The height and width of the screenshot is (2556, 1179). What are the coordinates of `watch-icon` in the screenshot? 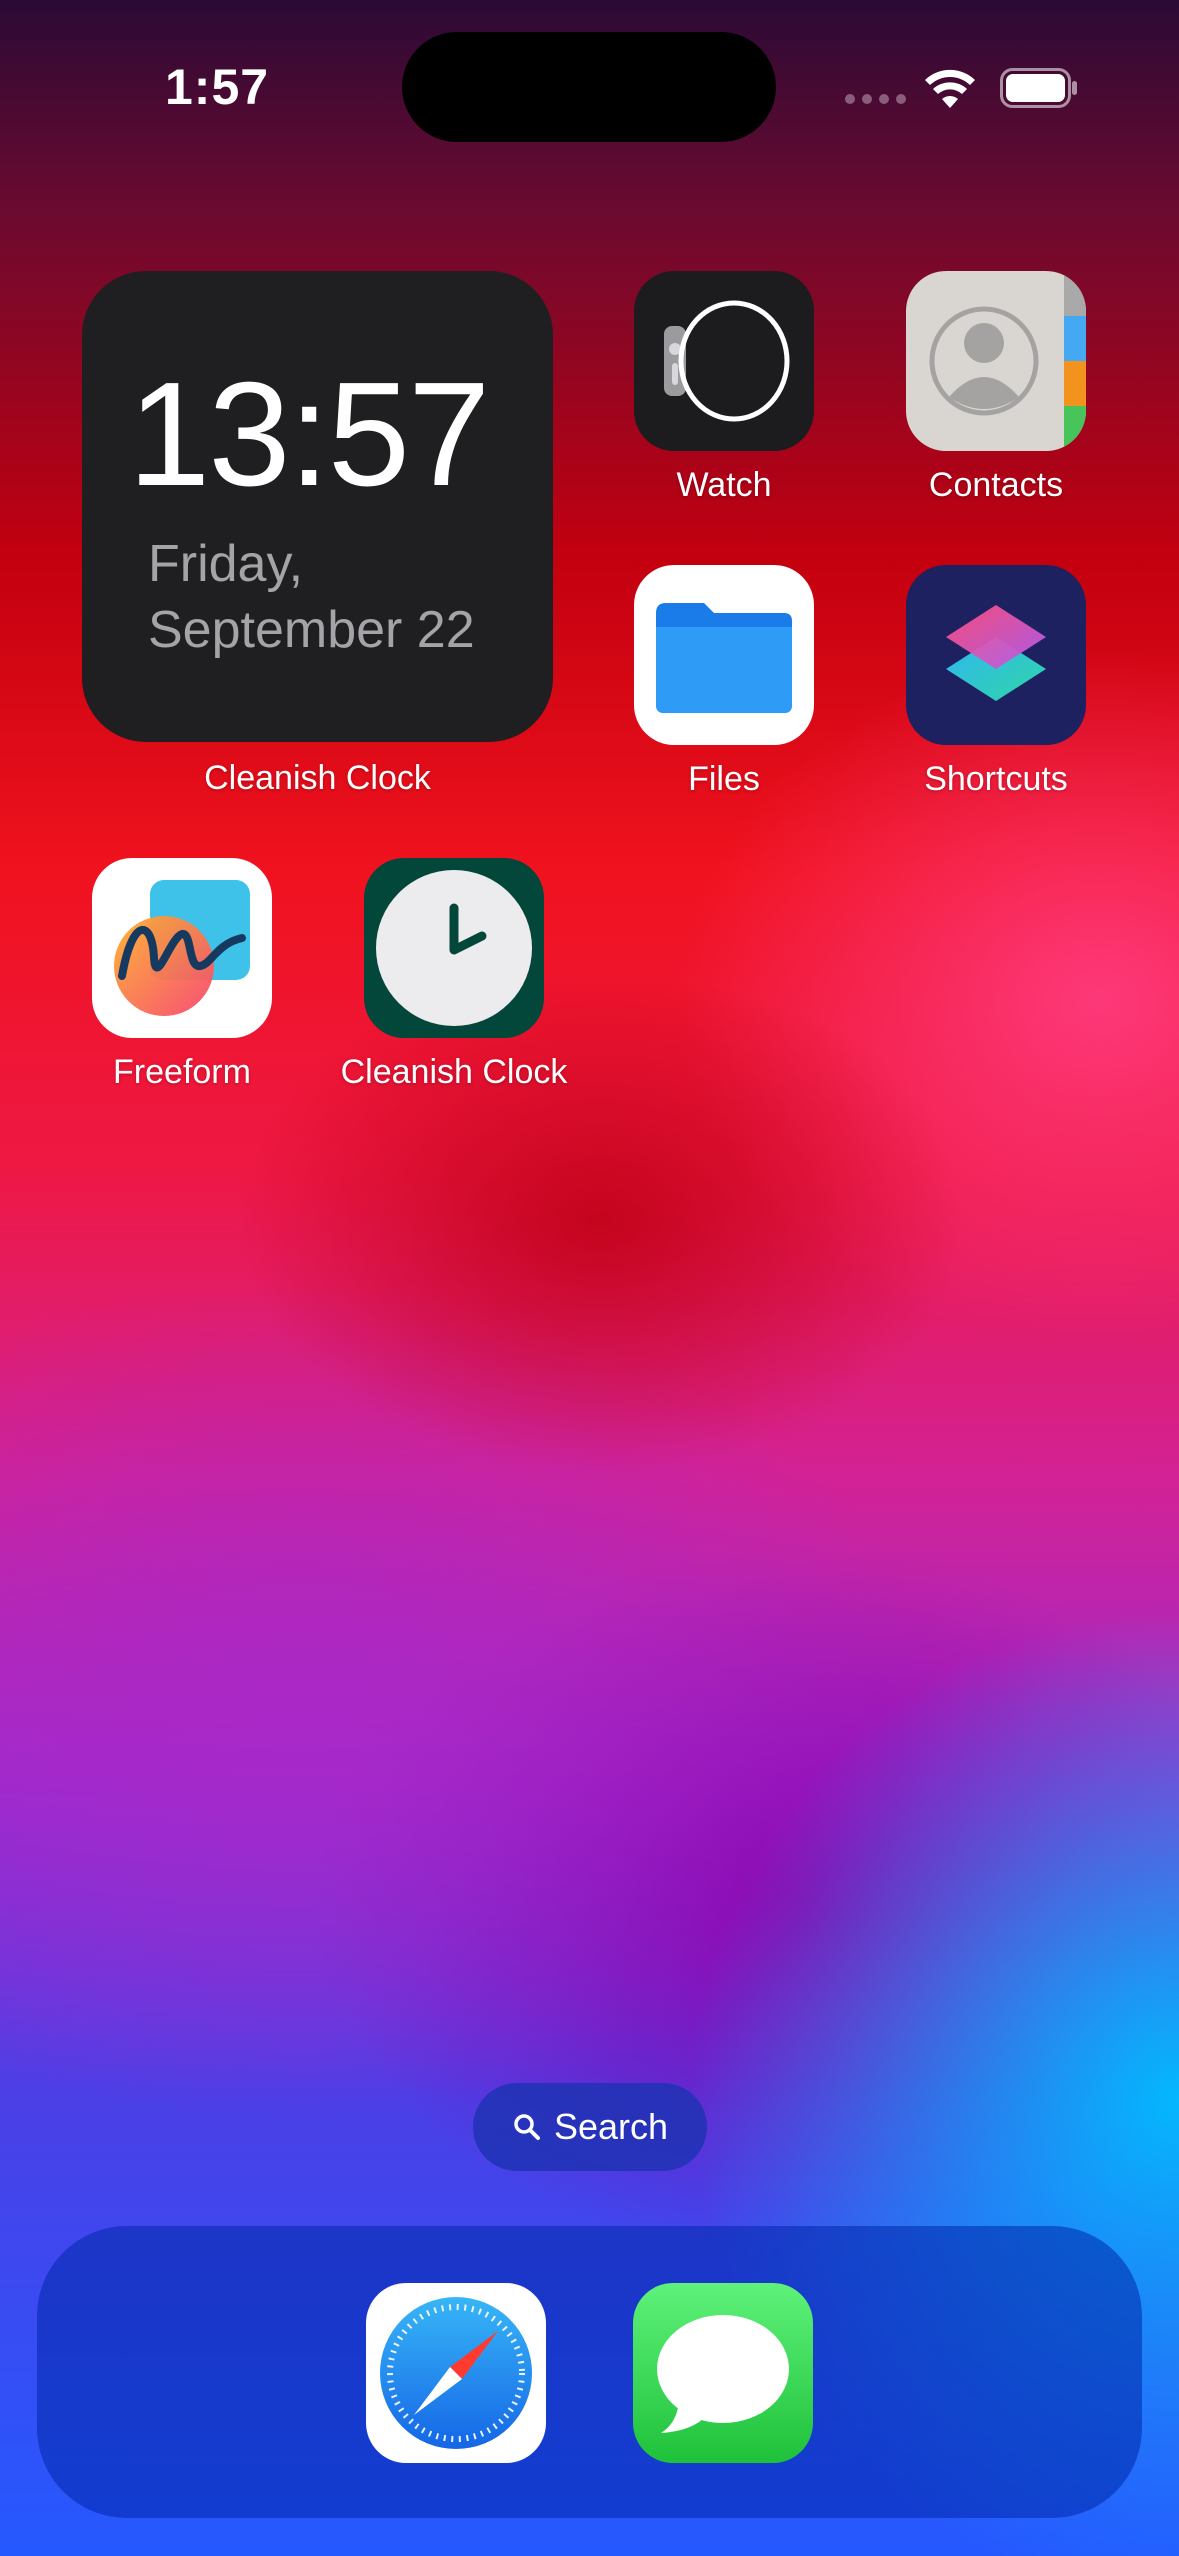 It's located at (724, 361).